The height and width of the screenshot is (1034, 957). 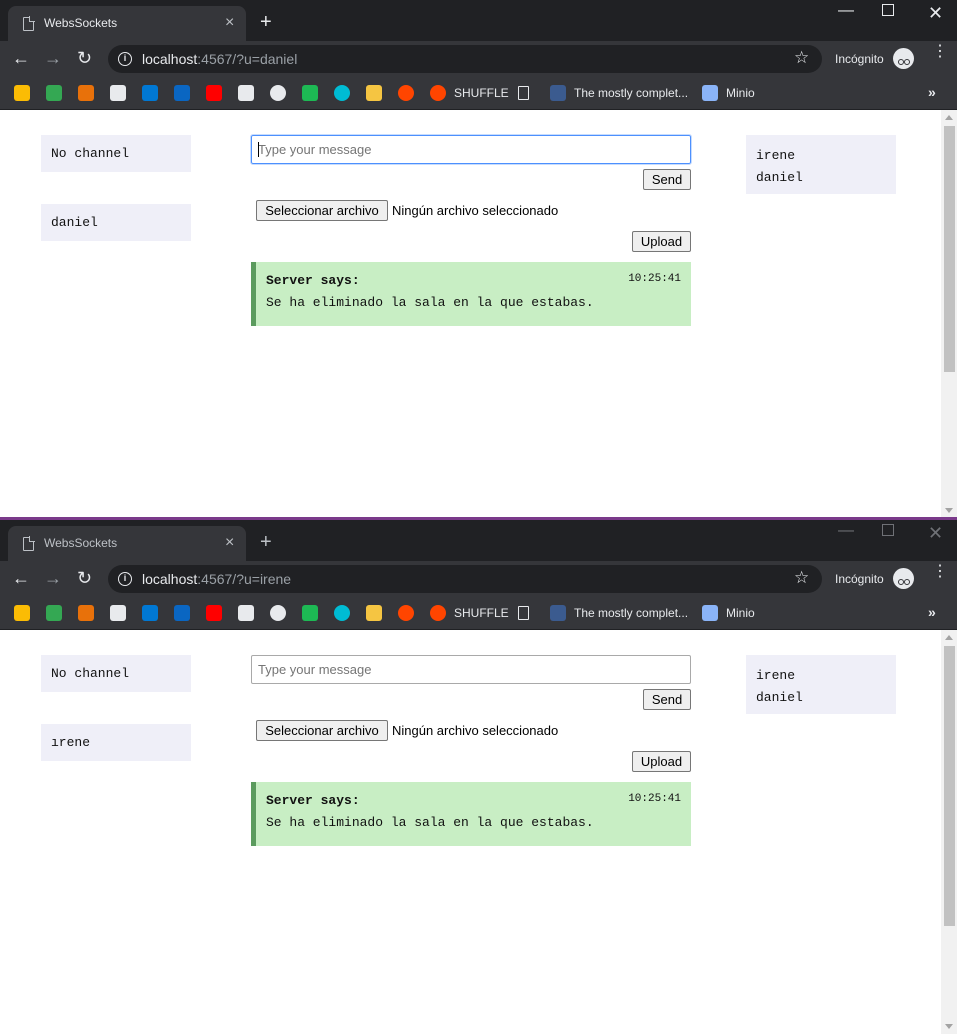 What do you see at coordinates (859, 59) in the screenshot?
I see `incognito-label: Incógnito` at bounding box center [859, 59].